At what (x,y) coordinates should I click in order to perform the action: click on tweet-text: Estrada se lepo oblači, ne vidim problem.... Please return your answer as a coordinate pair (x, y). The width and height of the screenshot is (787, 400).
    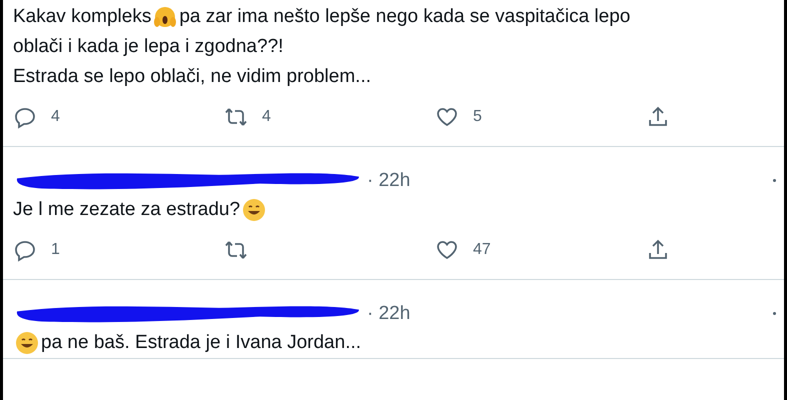
    Looking at the image, I should click on (192, 77).